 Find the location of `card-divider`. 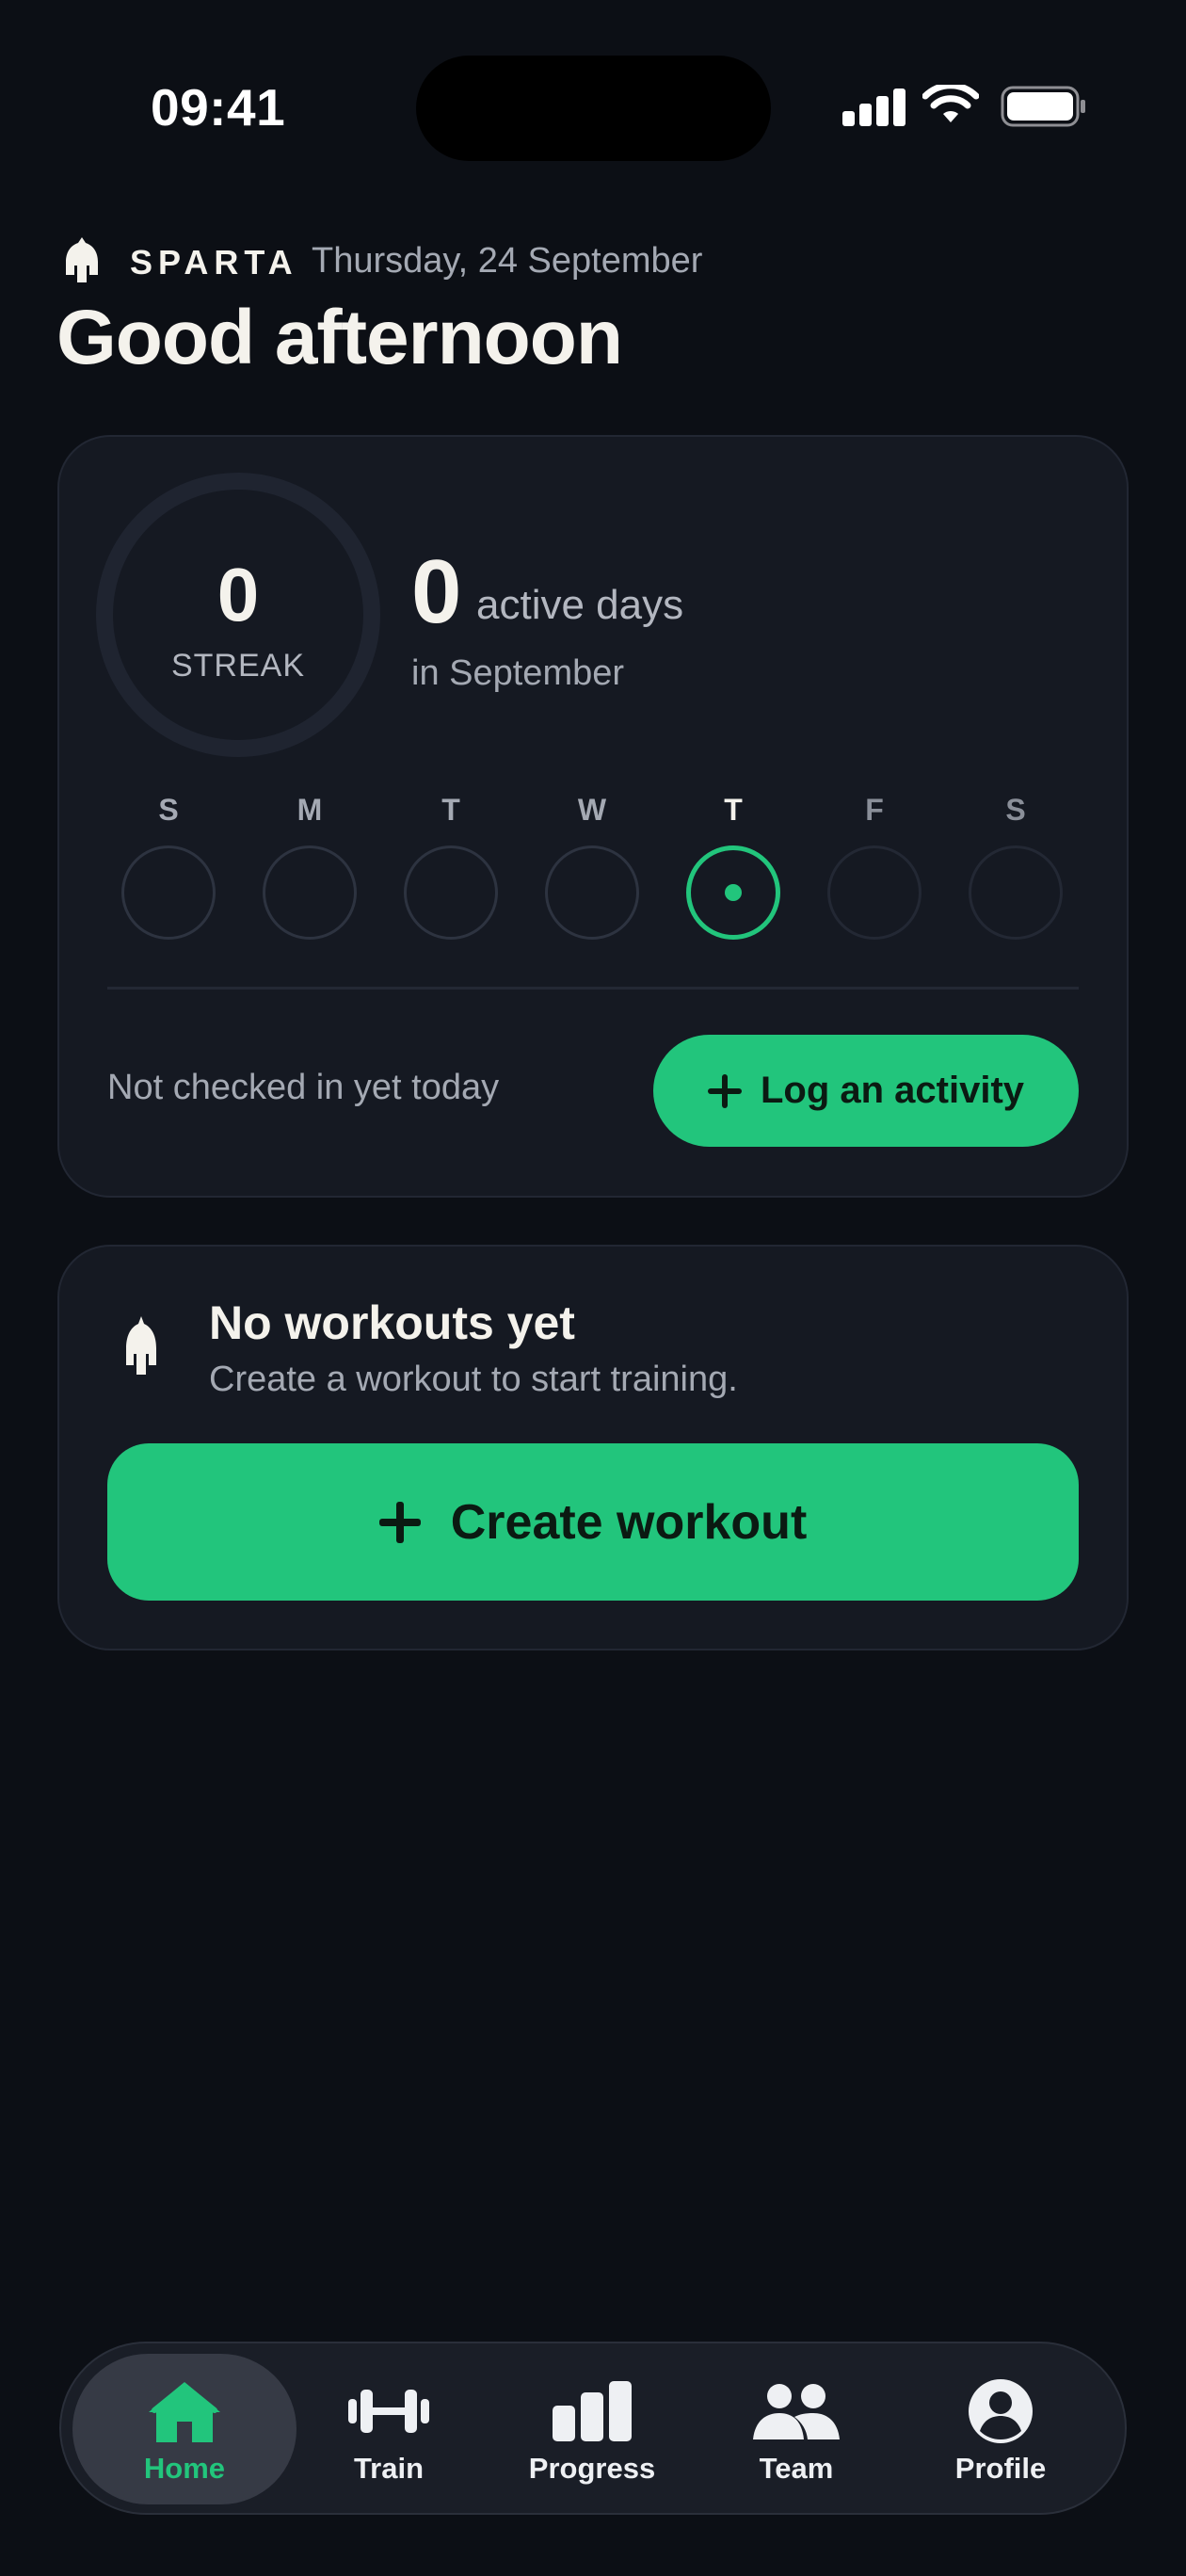

card-divider is located at coordinates (593, 988).